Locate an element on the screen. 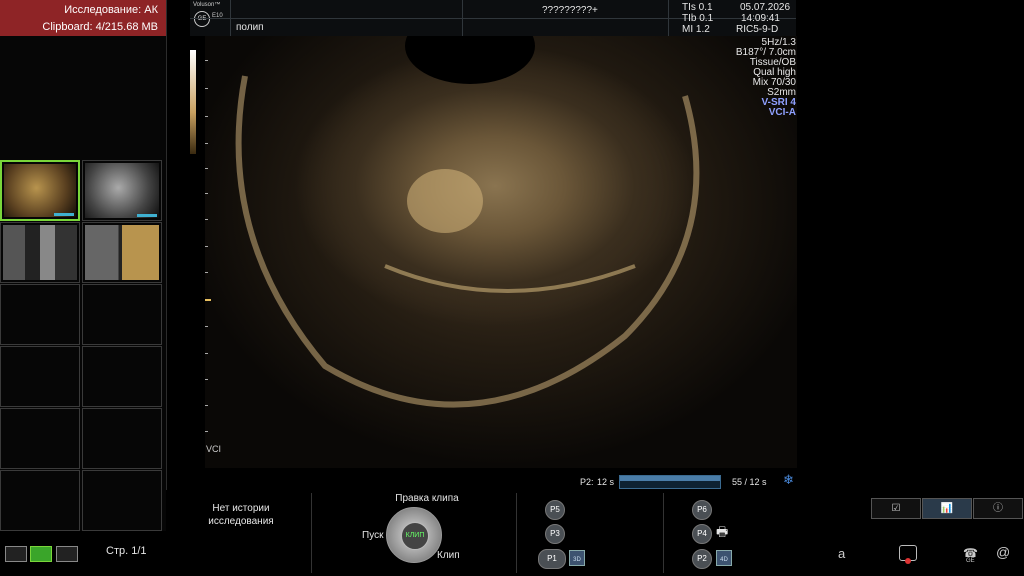  keyboard-a-icon: a is located at coordinates (841, 553).